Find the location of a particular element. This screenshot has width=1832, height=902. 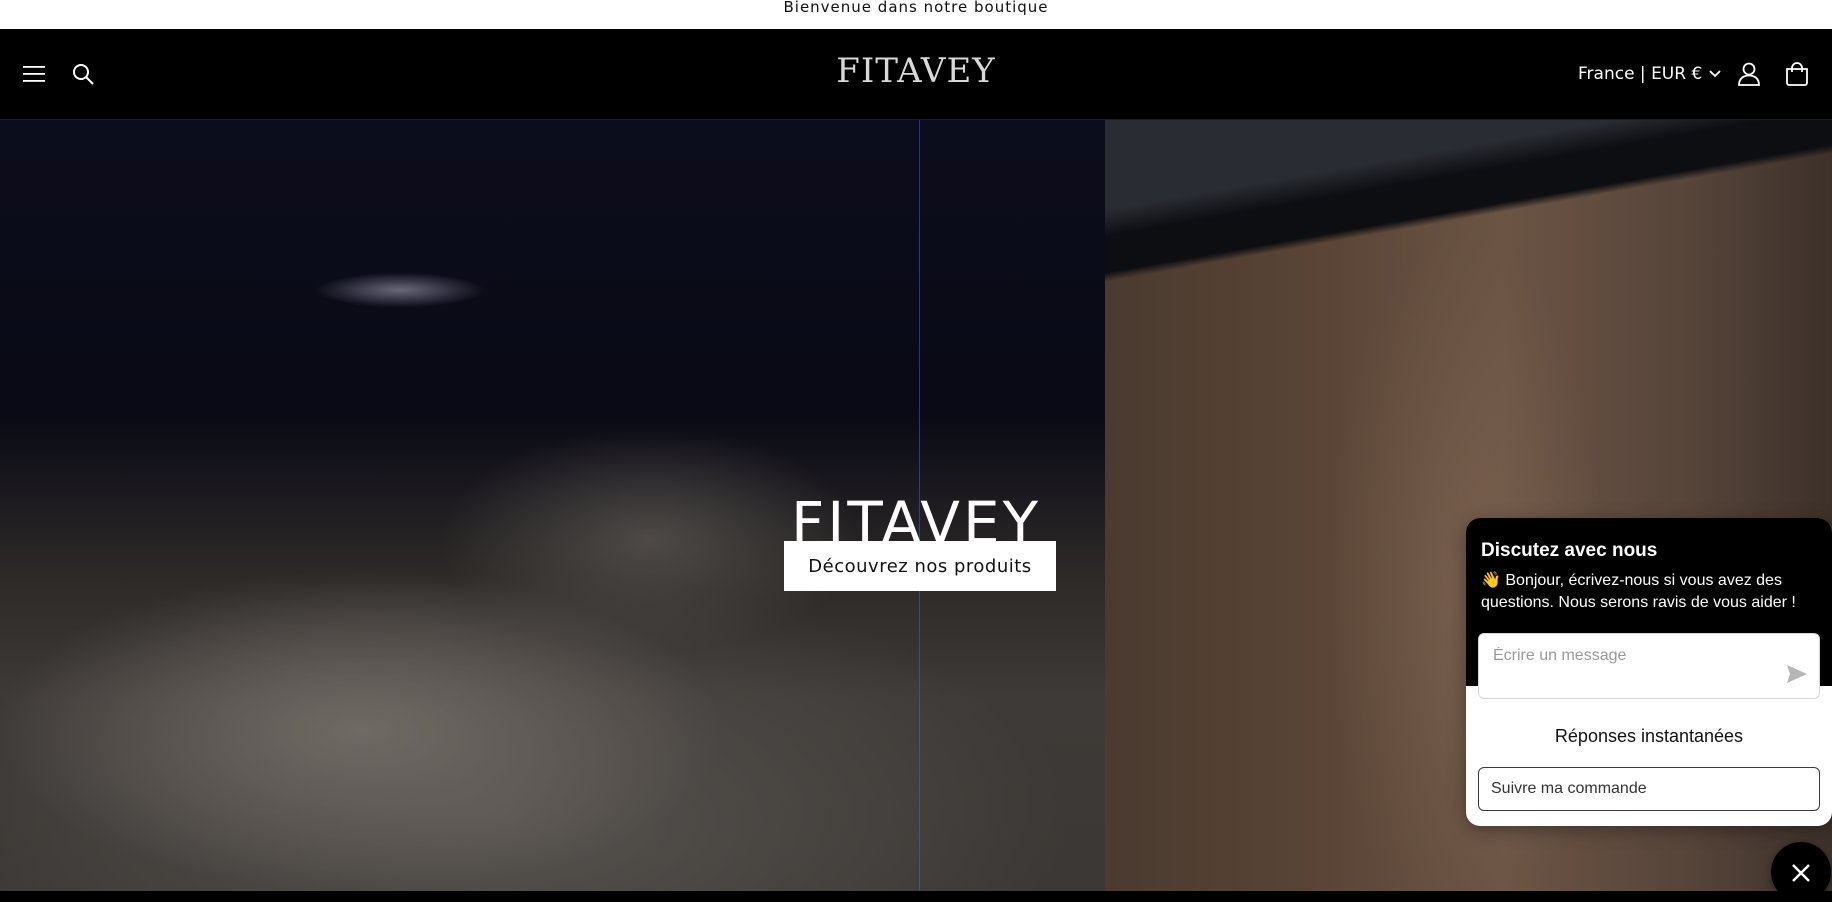

menu-icon is located at coordinates (34, 74).